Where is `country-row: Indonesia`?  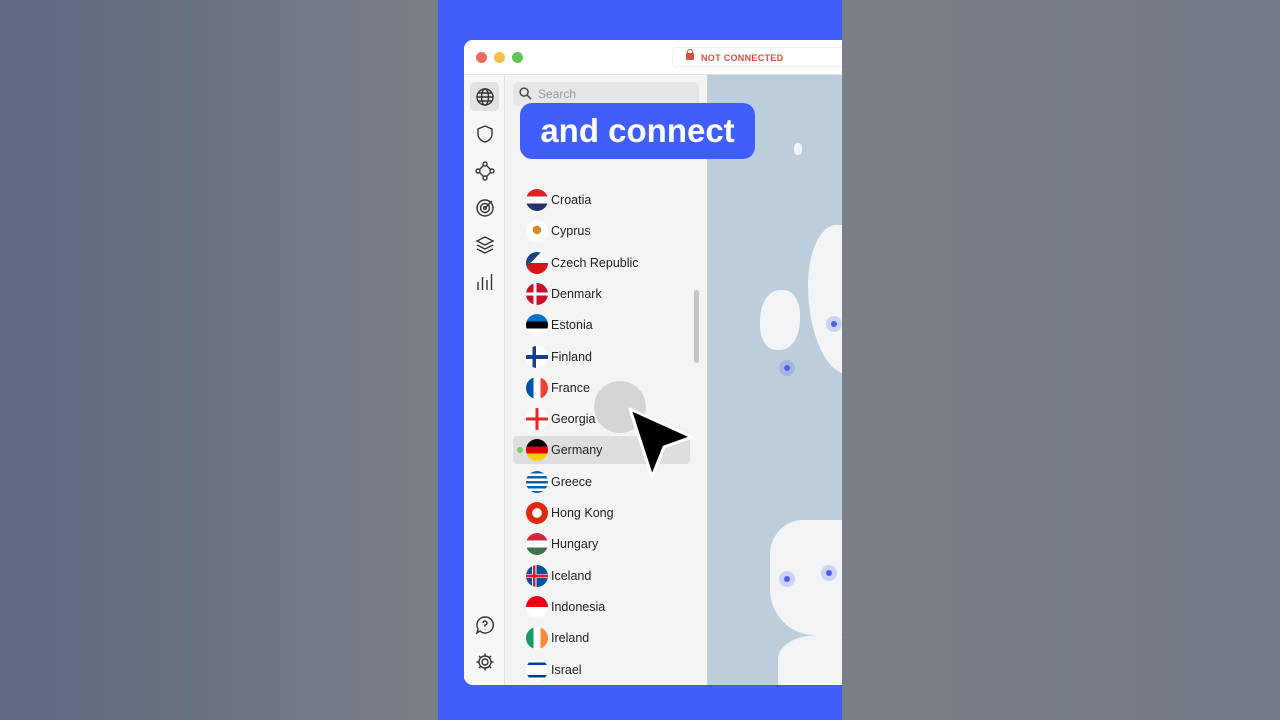
country-row: Indonesia is located at coordinates (601, 607).